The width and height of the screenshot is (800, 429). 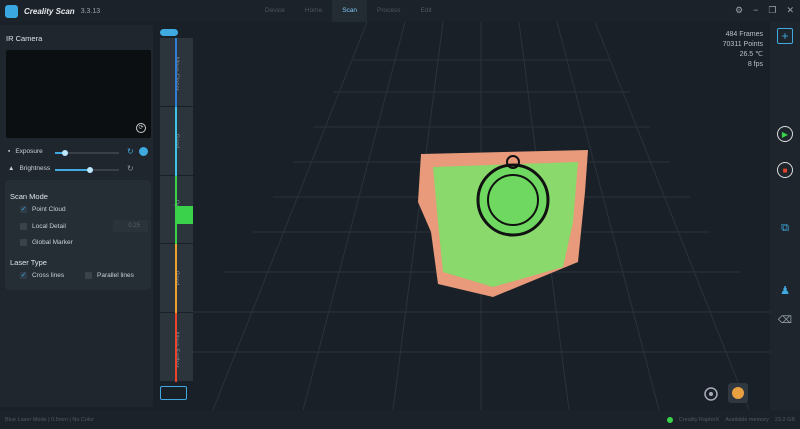 What do you see at coordinates (739, 10) in the screenshot?
I see `settings-icon: ⚙` at bounding box center [739, 10].